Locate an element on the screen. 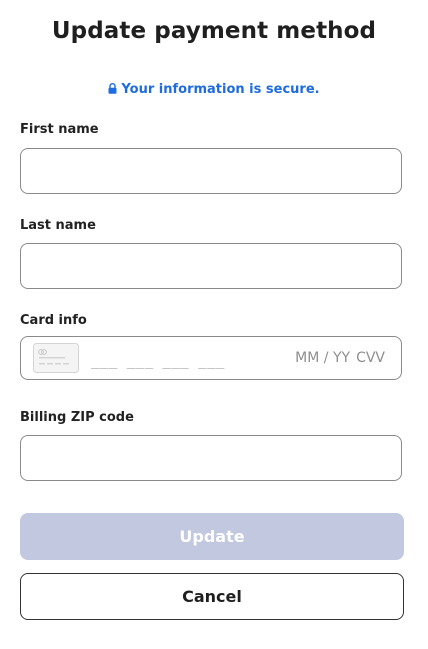 The width and height of the screenshot is (428, 649). last-name-label: Last name is located at coordinates (58, 225).